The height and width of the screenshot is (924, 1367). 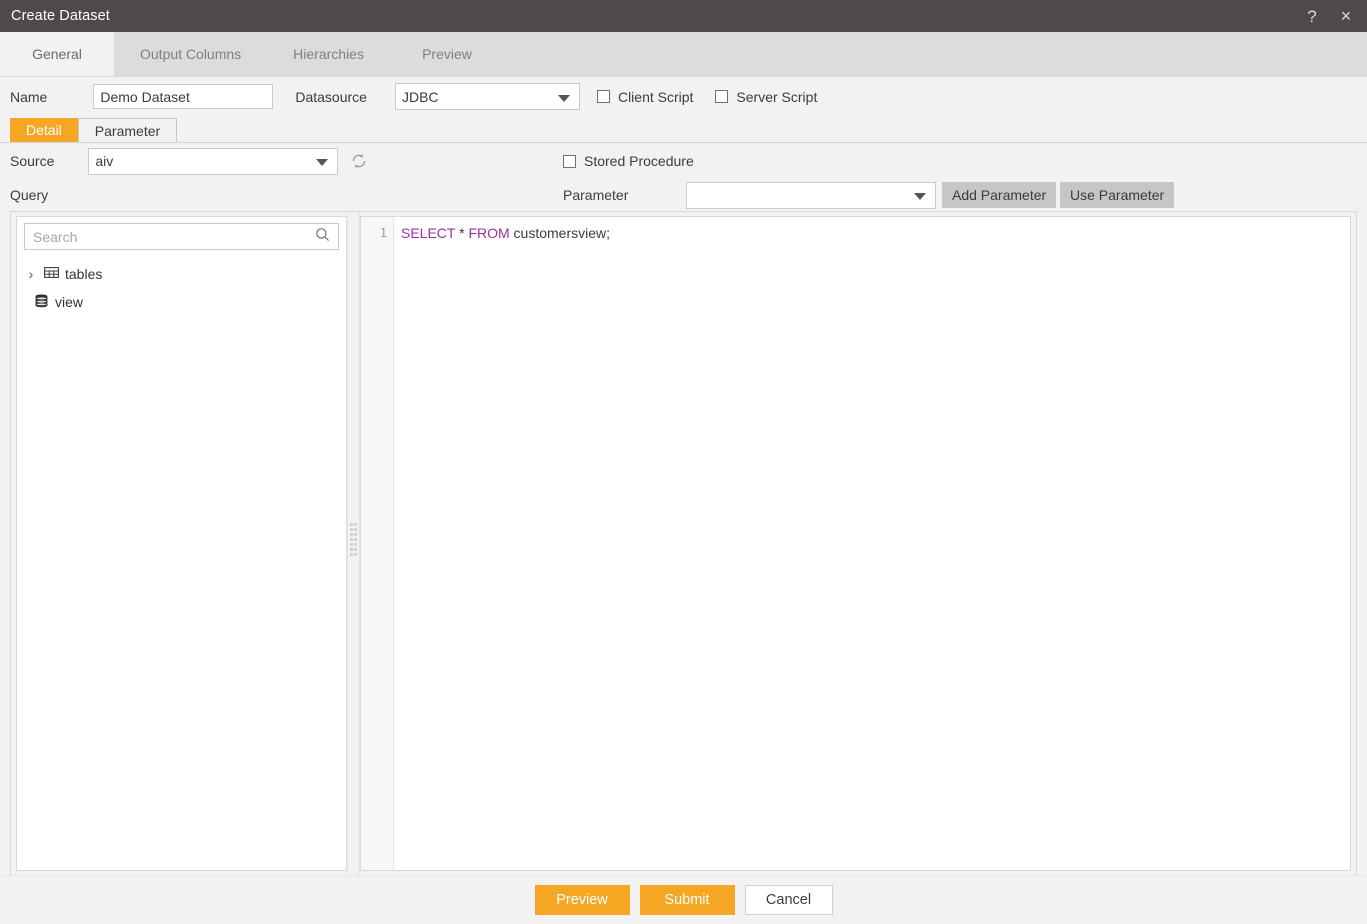 What do you see at coordinates (322, 237) in the screenshot?
I see `search-icon` at bounding box center [322, 237].